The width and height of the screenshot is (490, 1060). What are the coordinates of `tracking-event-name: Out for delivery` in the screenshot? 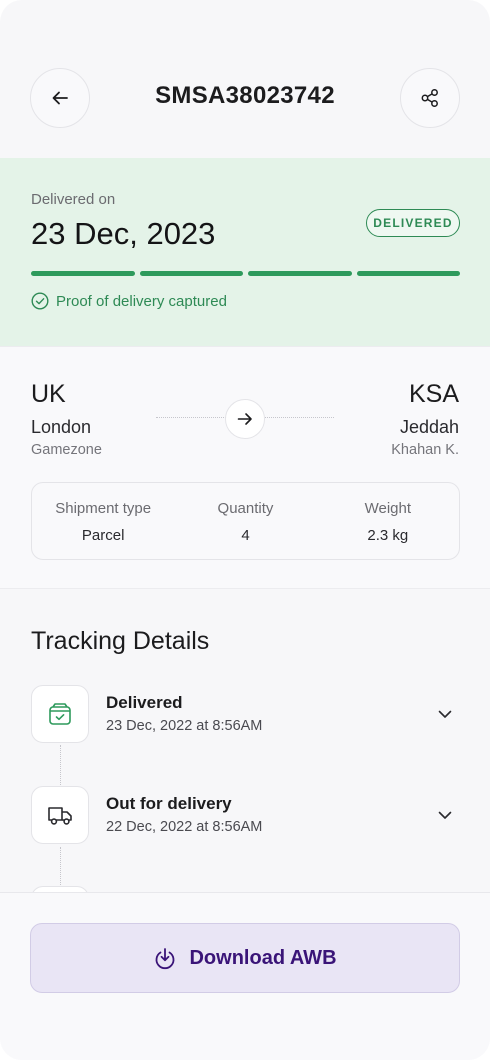 It's located at (169, 803).